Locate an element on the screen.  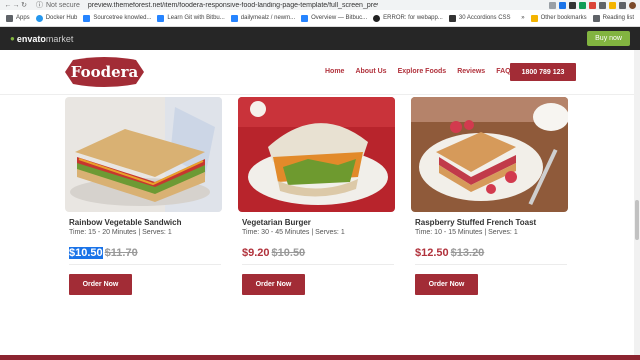
phone-button: 1800 789 123 is located at coordinates (543, 72).